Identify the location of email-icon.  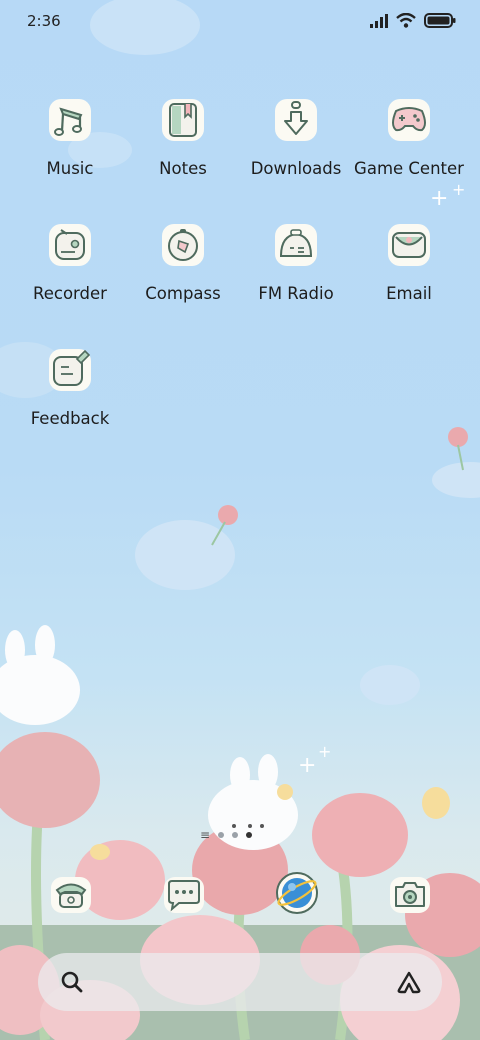
(409, 245).